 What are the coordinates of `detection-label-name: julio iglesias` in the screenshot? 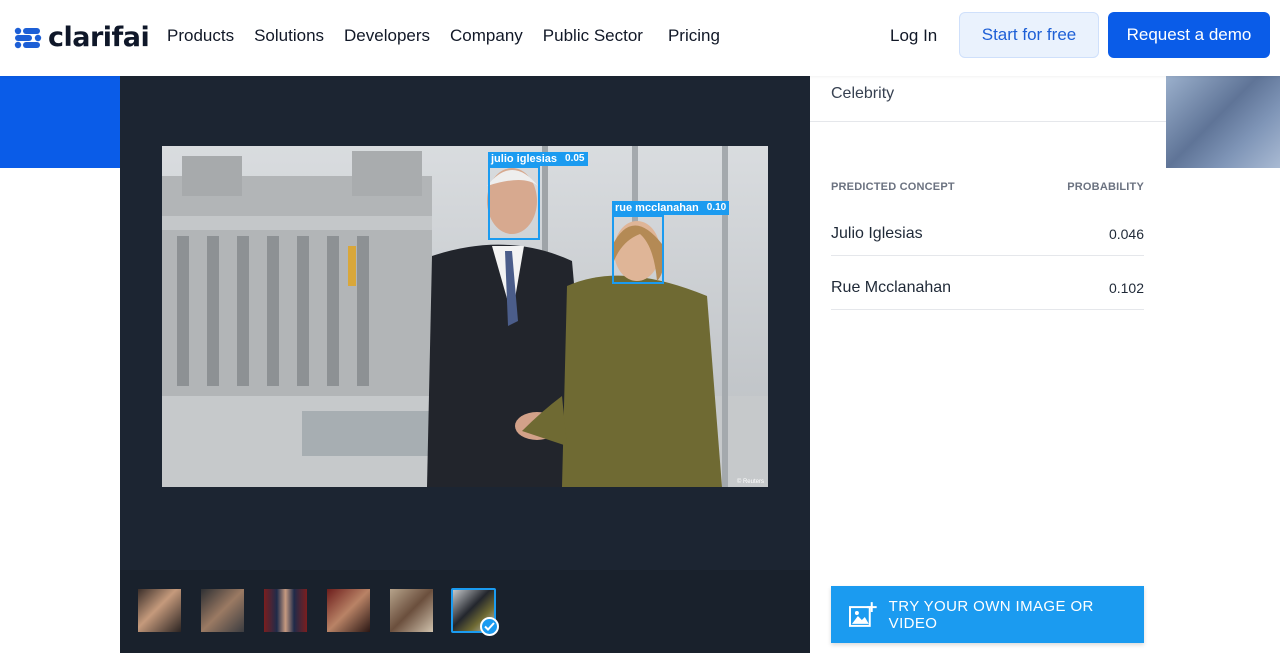 It's located at (524, 159).